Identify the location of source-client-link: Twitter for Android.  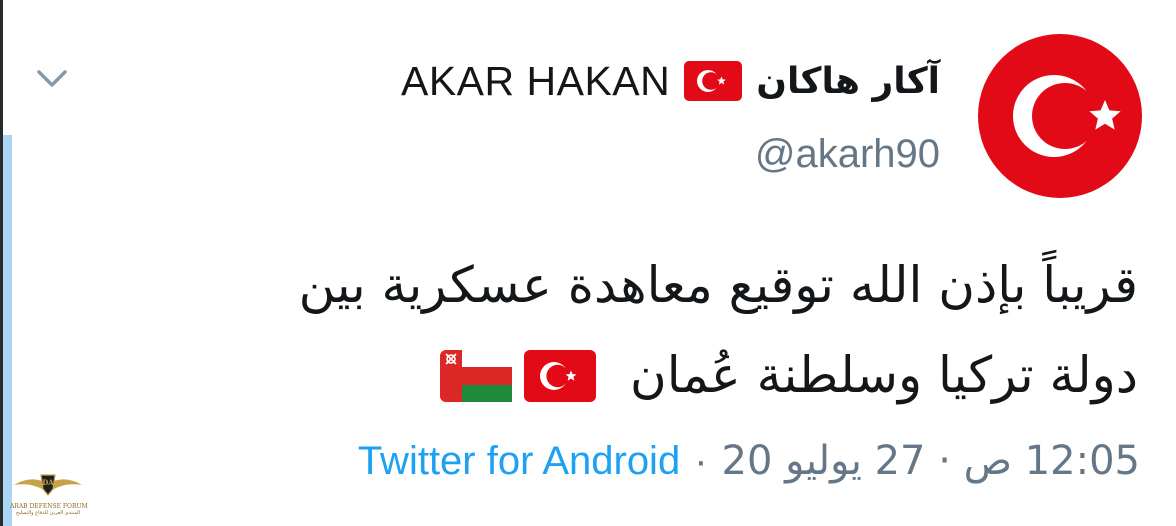
(519, 461).